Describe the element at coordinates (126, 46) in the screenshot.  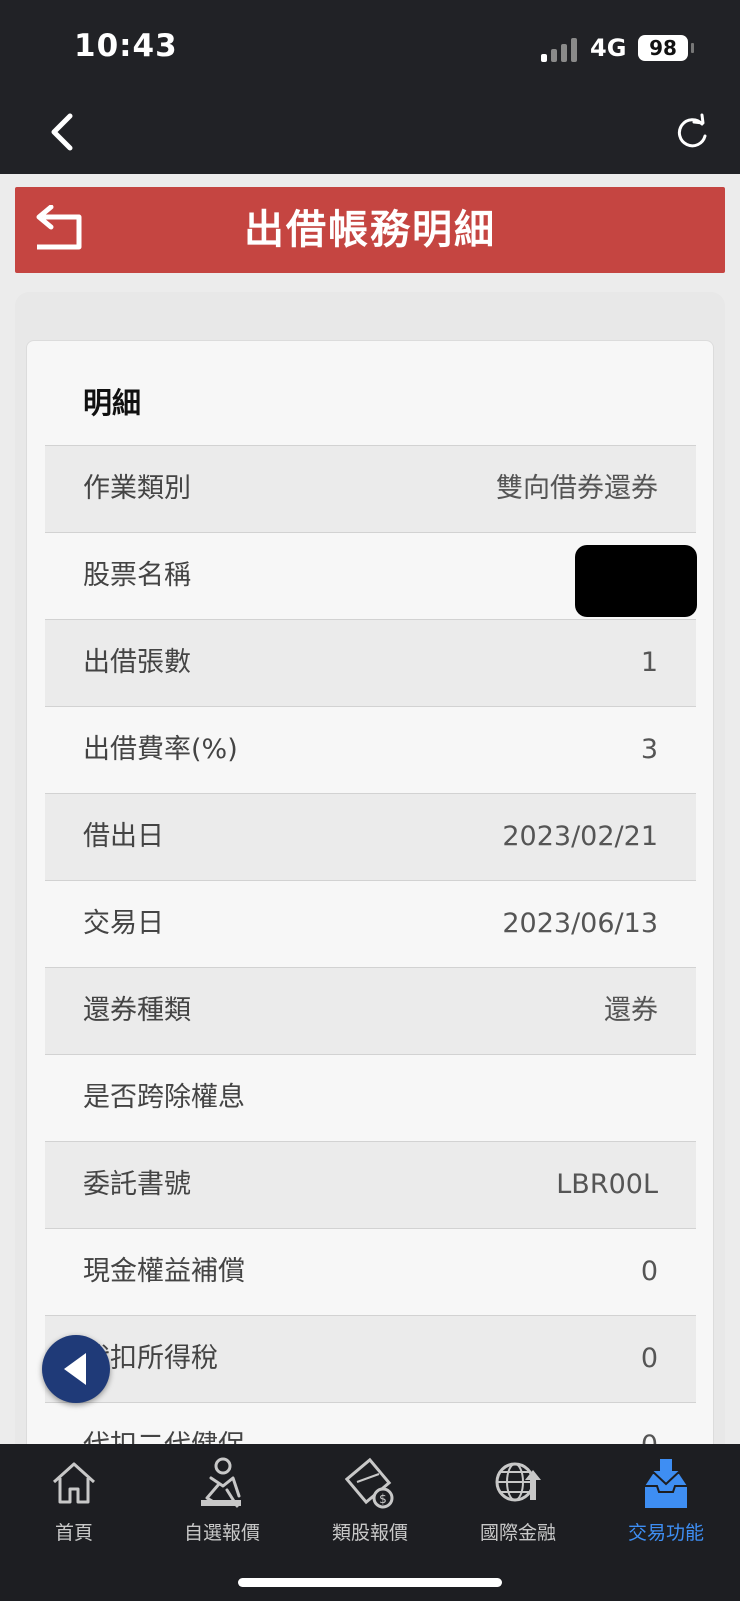
I see `status-time: 10:43` at that location.